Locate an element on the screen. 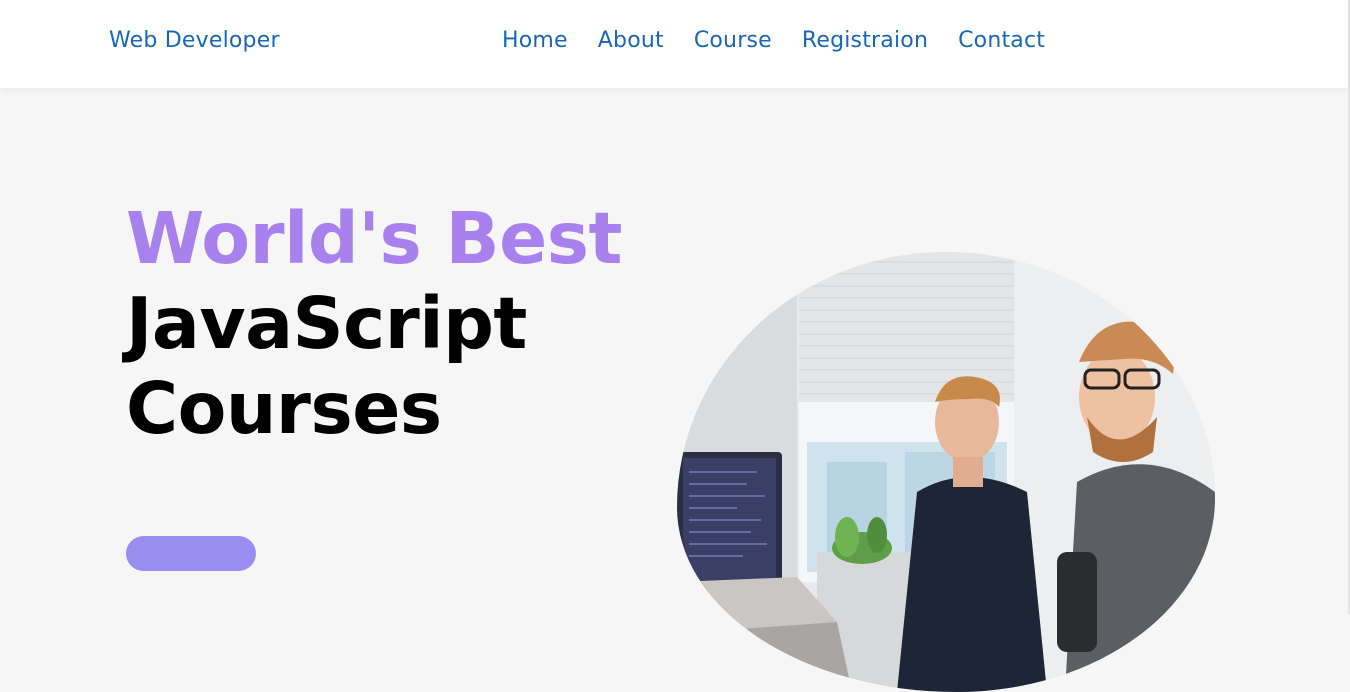  nav-link-contact: Contact is located at coordinates (1001, 40).